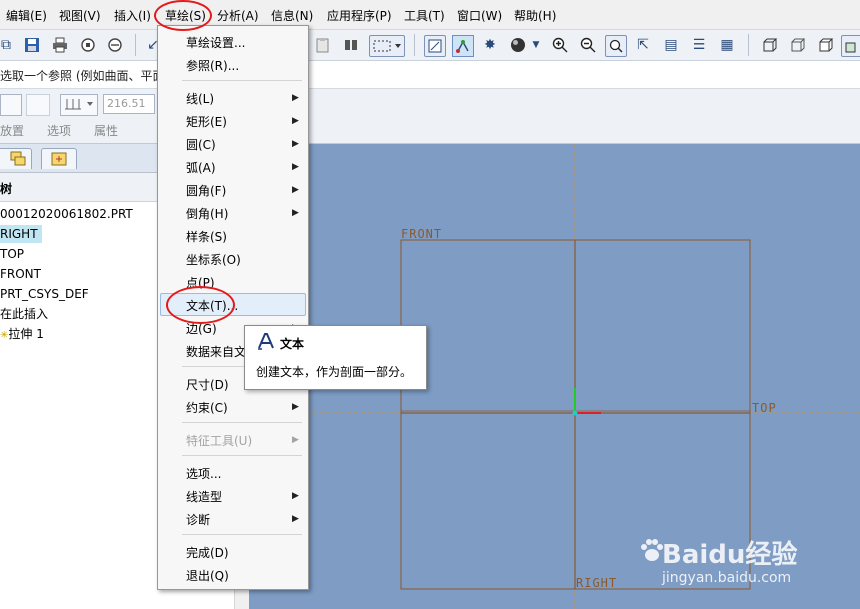 Image resolution: width=860 pixels, height=609 pixels. I want to click on watermark-title: Baidu经验, so click(730, 555).